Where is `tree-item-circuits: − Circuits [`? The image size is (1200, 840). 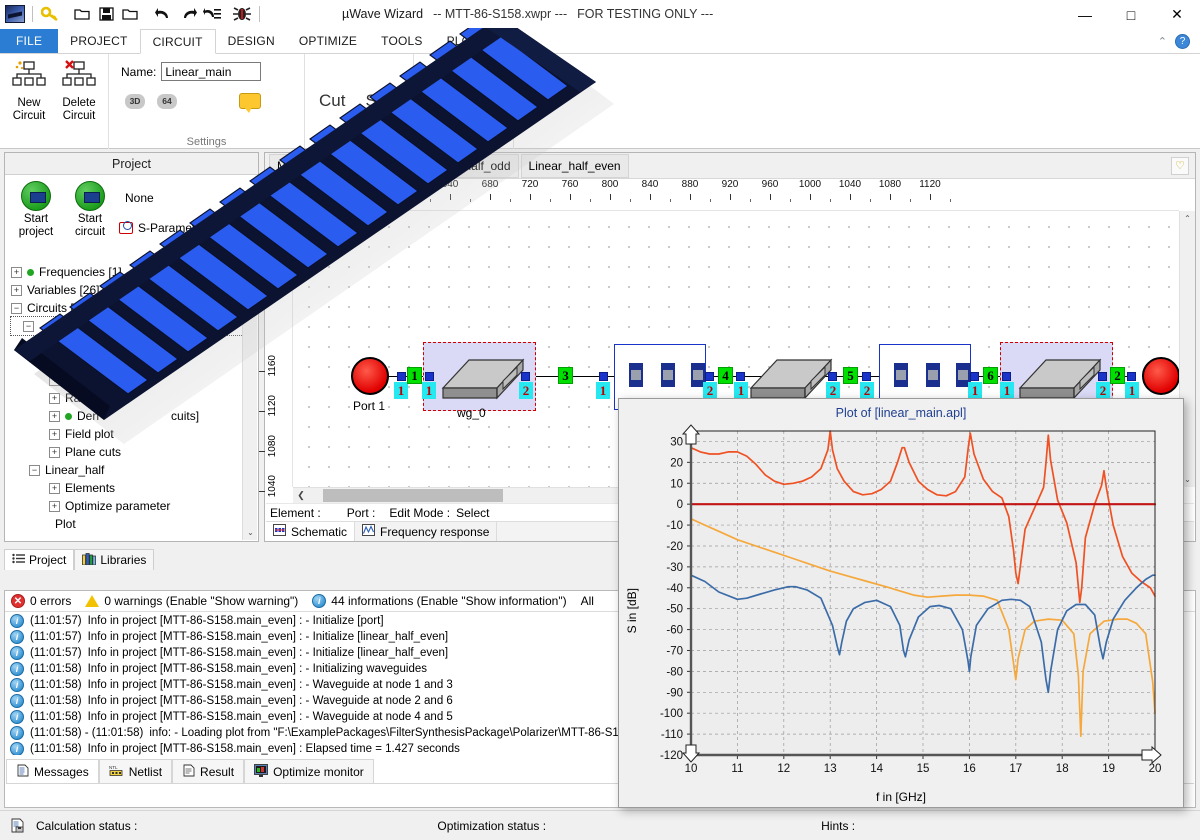 tree-item-circuits: − Circuits [ is located at coordinates (134, 308).